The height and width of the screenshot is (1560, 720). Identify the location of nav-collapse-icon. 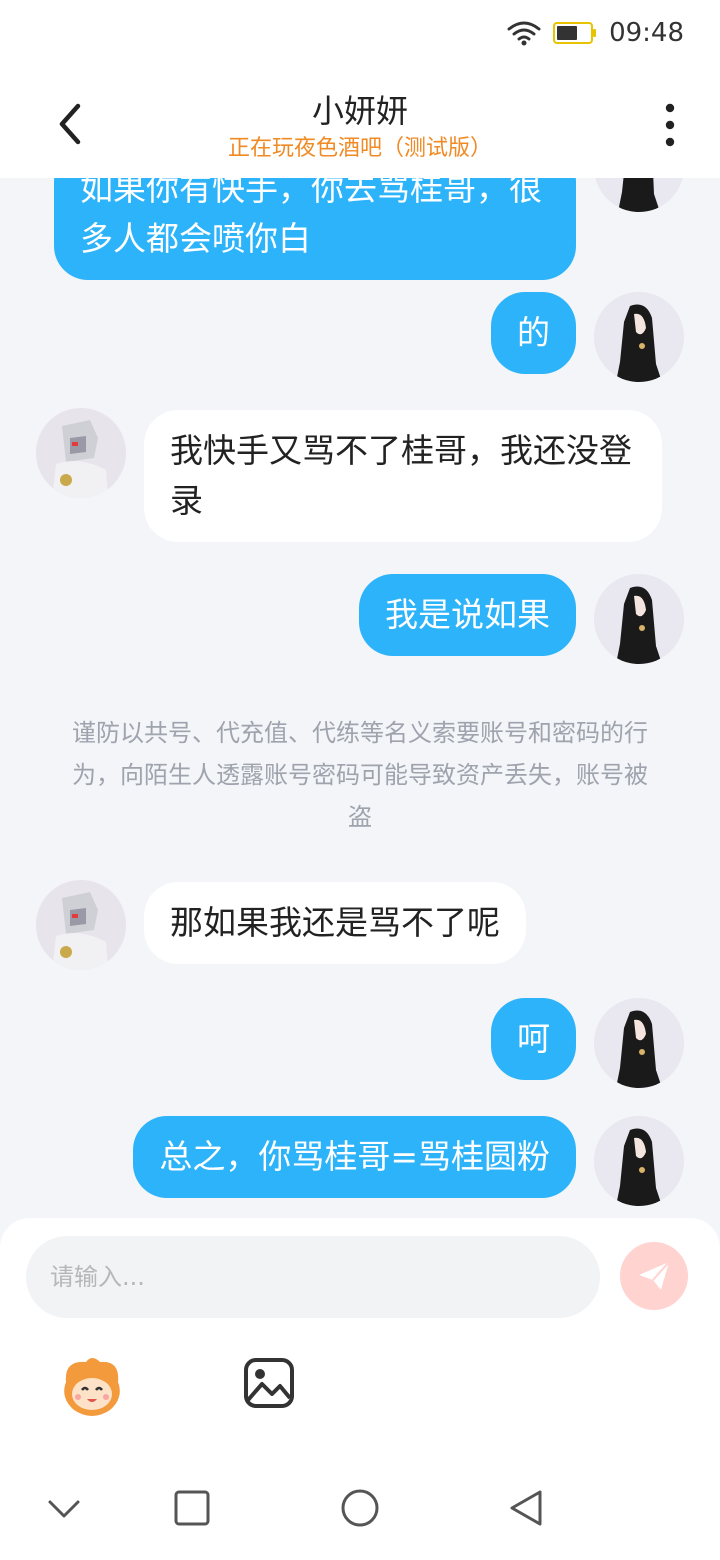
(64, 1508).